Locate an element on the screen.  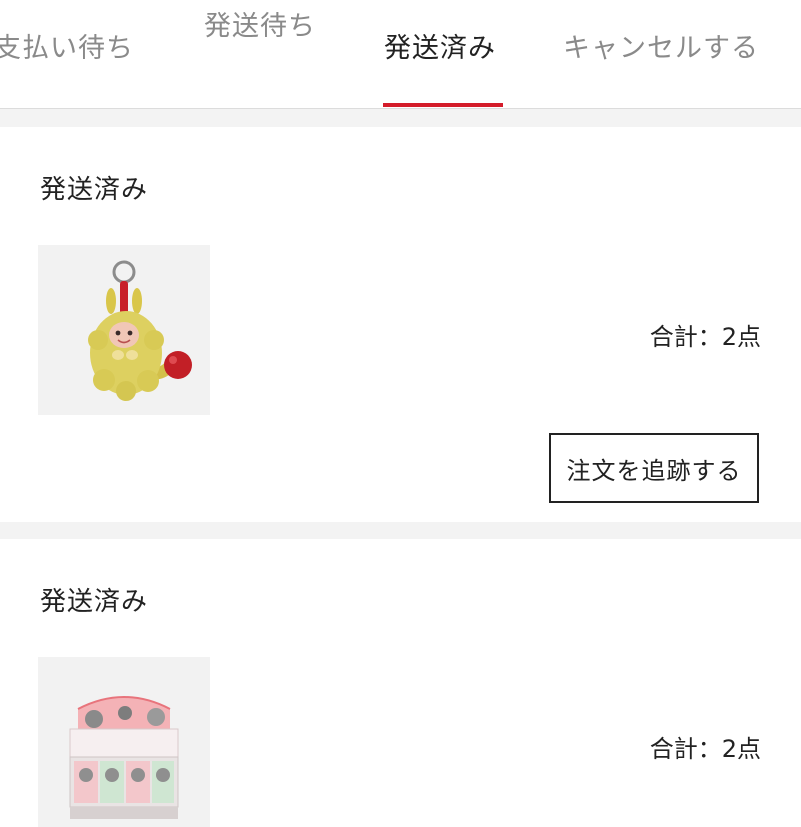
blind-box-set-image is located at coordinates (124, 757).